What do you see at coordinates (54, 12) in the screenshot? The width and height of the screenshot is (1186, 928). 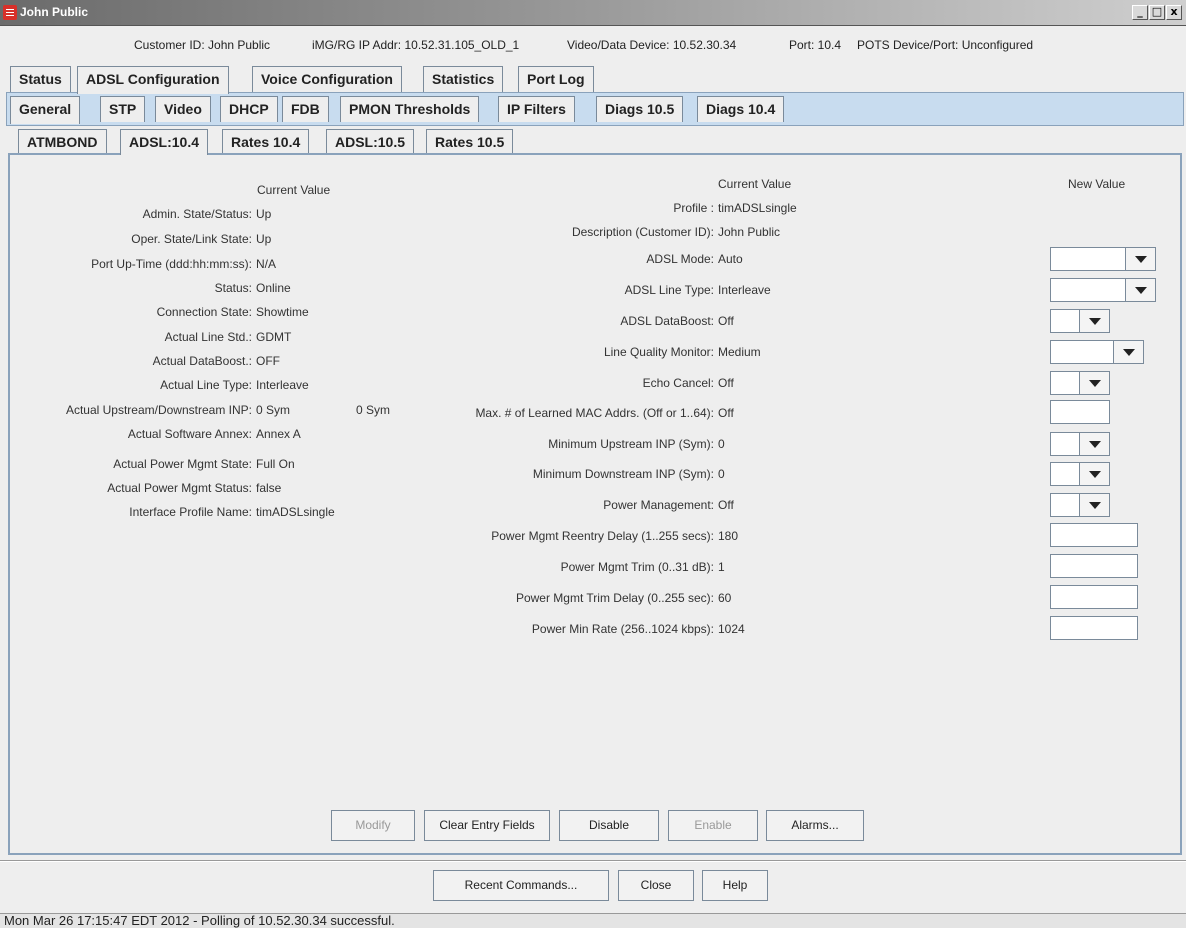 I see `window-title: John Public` at bounding box center [54, 12].